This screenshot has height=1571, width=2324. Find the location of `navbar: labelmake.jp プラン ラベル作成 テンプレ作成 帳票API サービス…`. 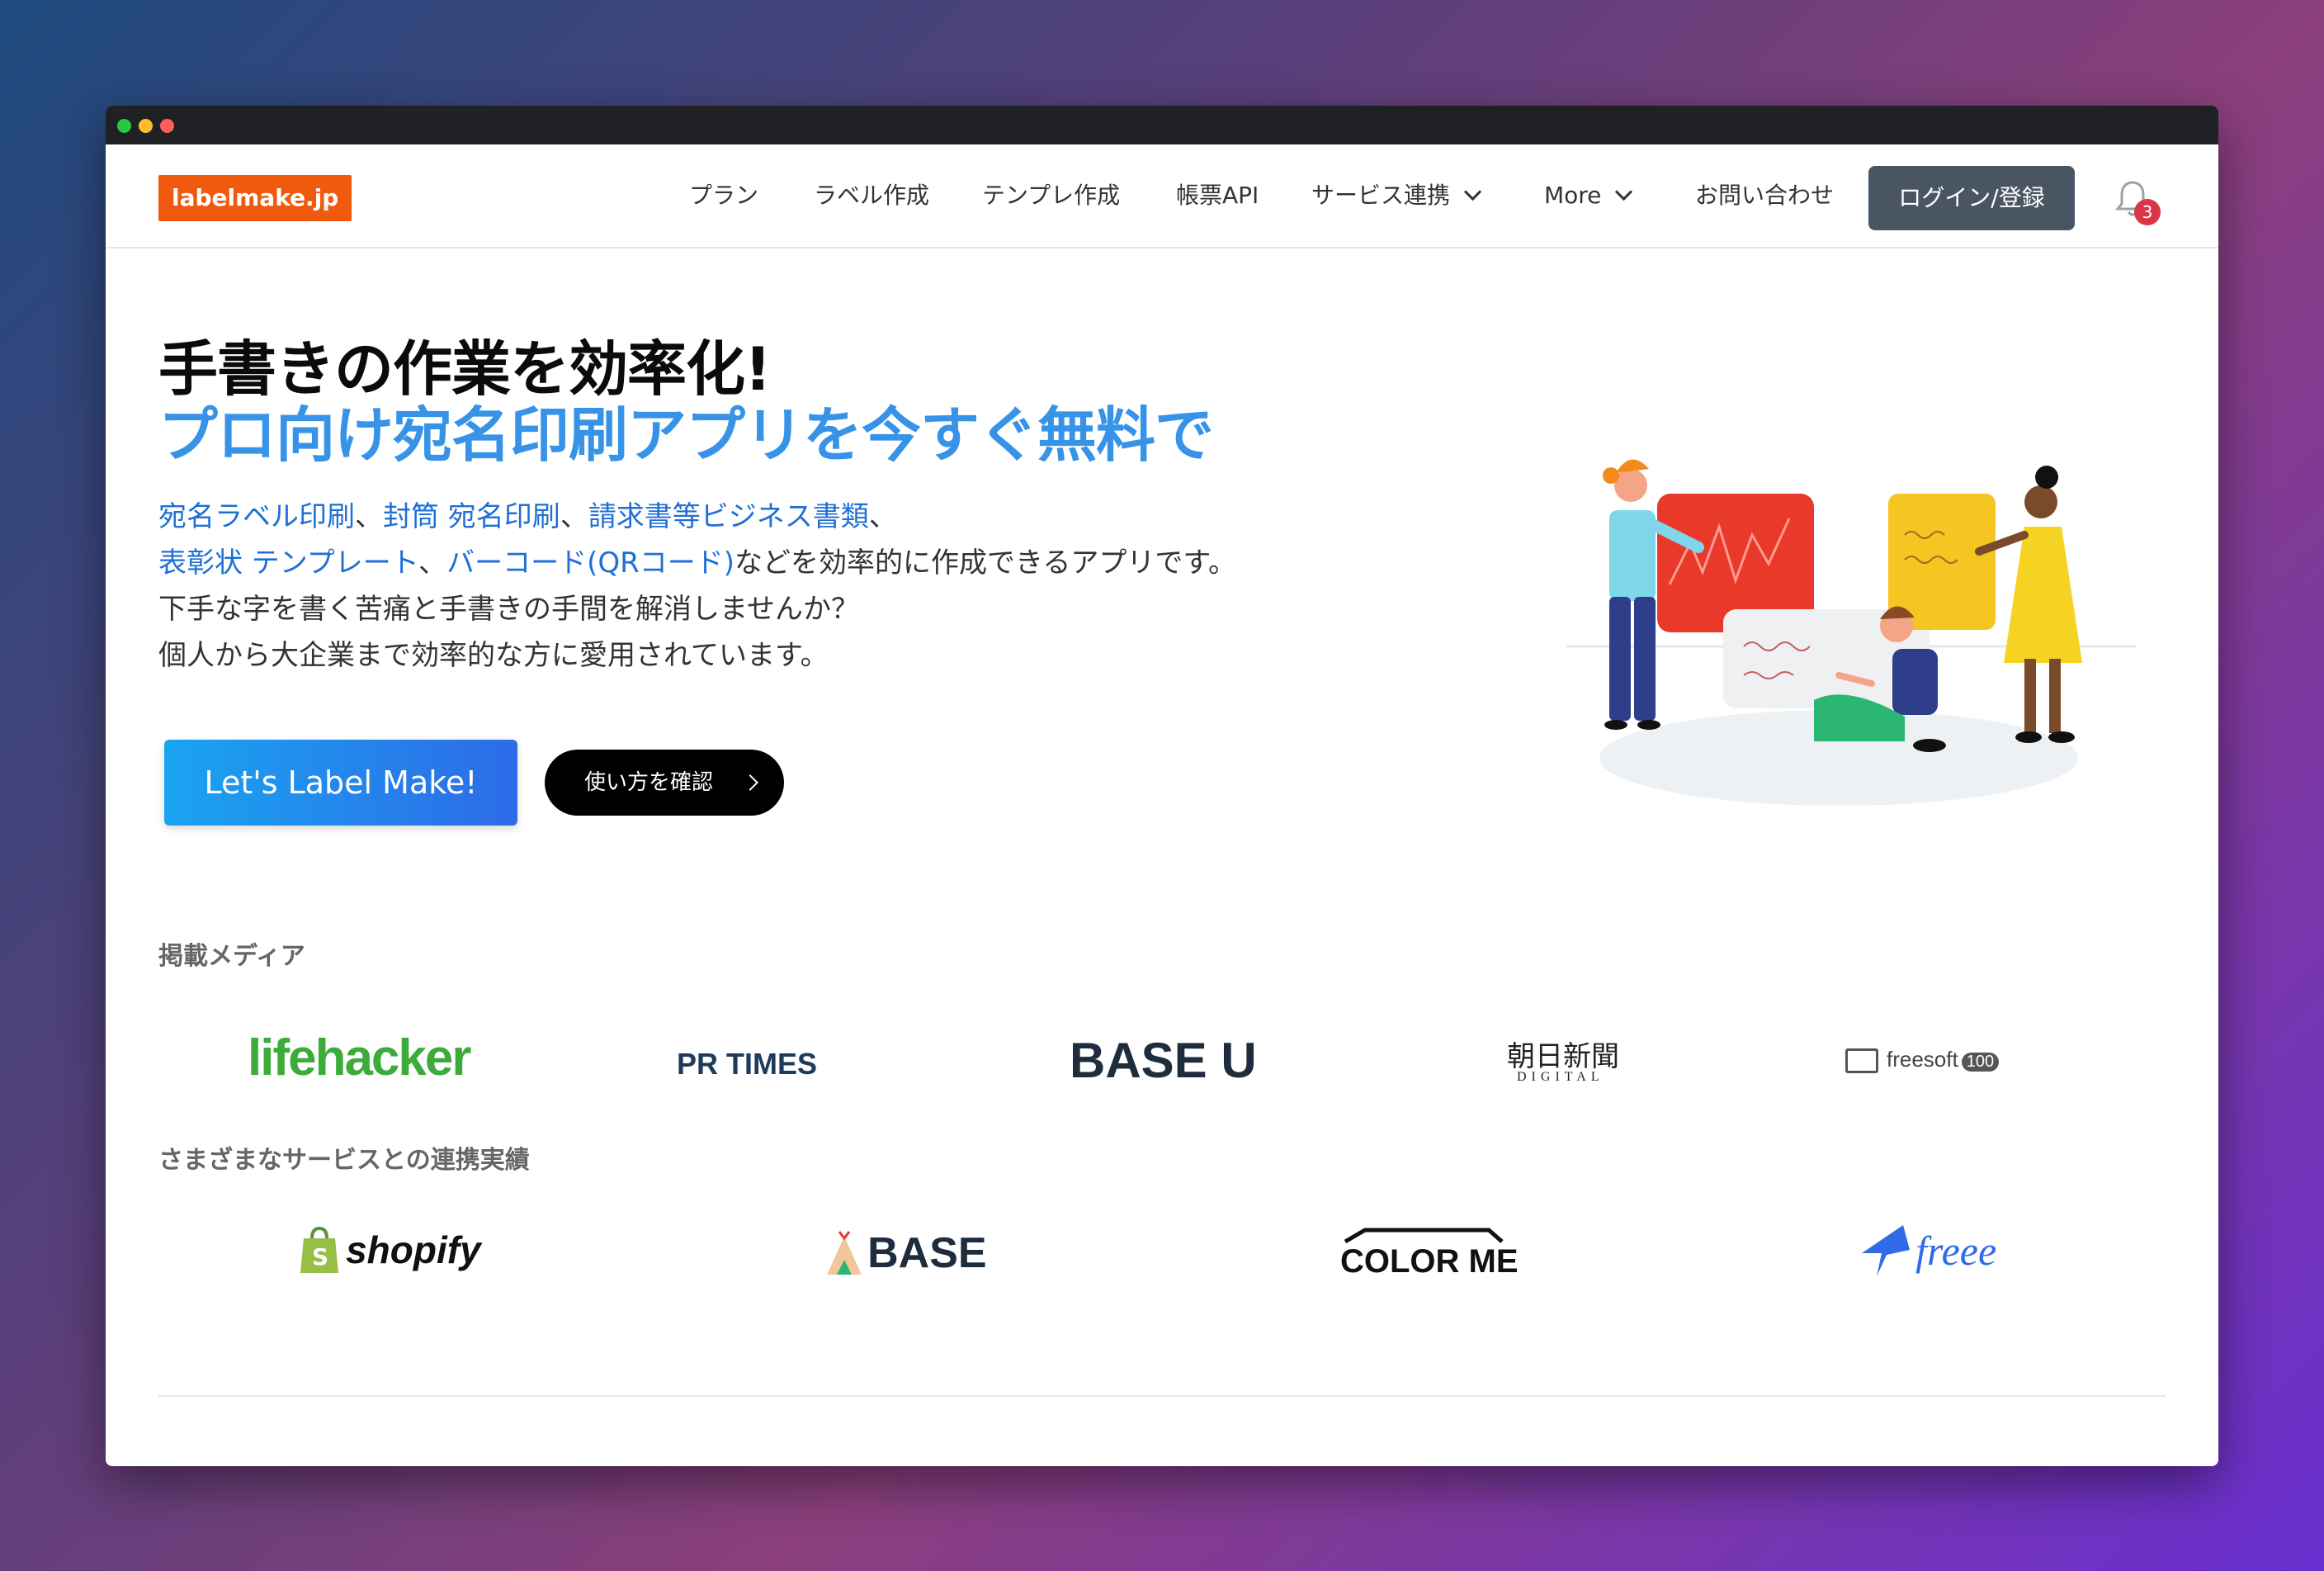

navbar: labelmake.jp プラン ラベル作成 テンプレ作成 帳票API サービス… is located at coordinates (1162, 196).